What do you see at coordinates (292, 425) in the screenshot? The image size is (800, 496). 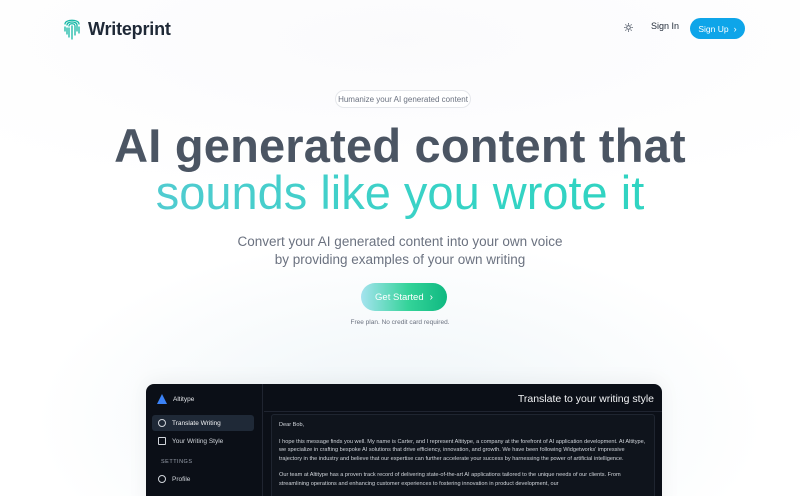 I see `letter-greeting: Dear Bob,` at bounding box center [292, 425].